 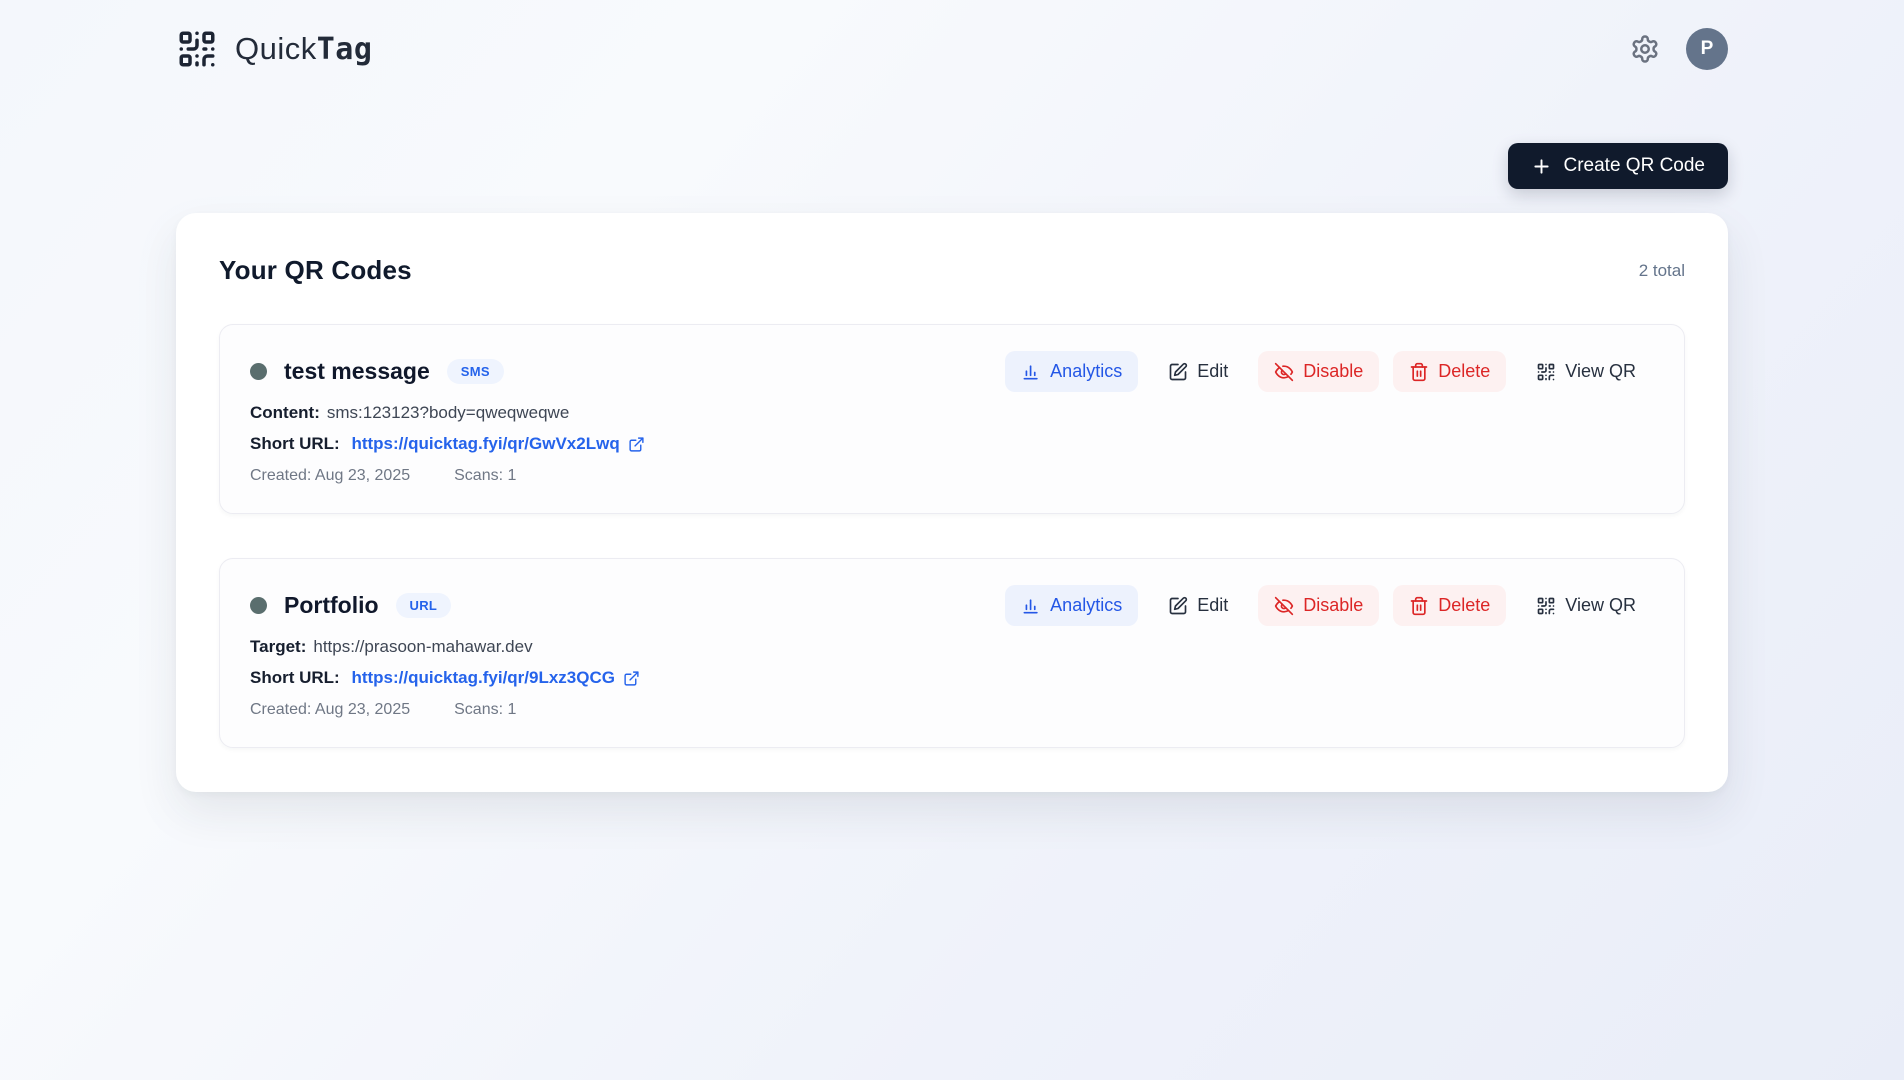 I want to click on top-bar-right: P, so click(x=1679, y=49).